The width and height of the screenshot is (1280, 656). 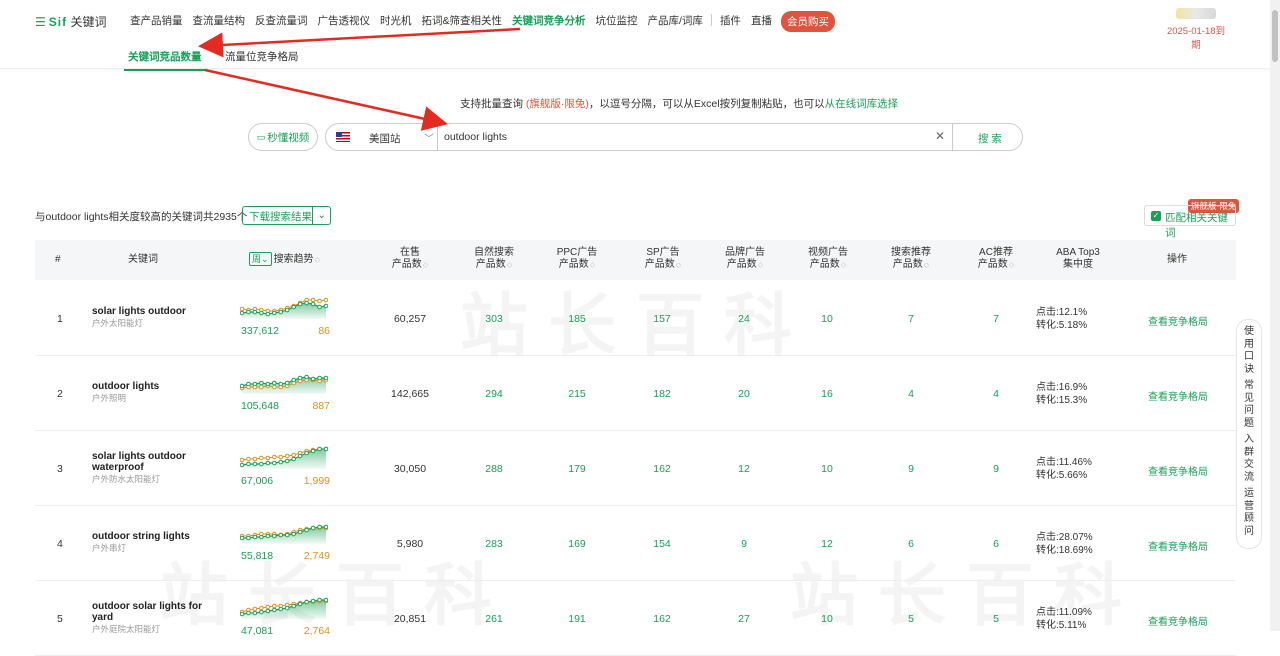 I want to click on sidebar-item-group: 入群交流, so click(x=1249, y=459).